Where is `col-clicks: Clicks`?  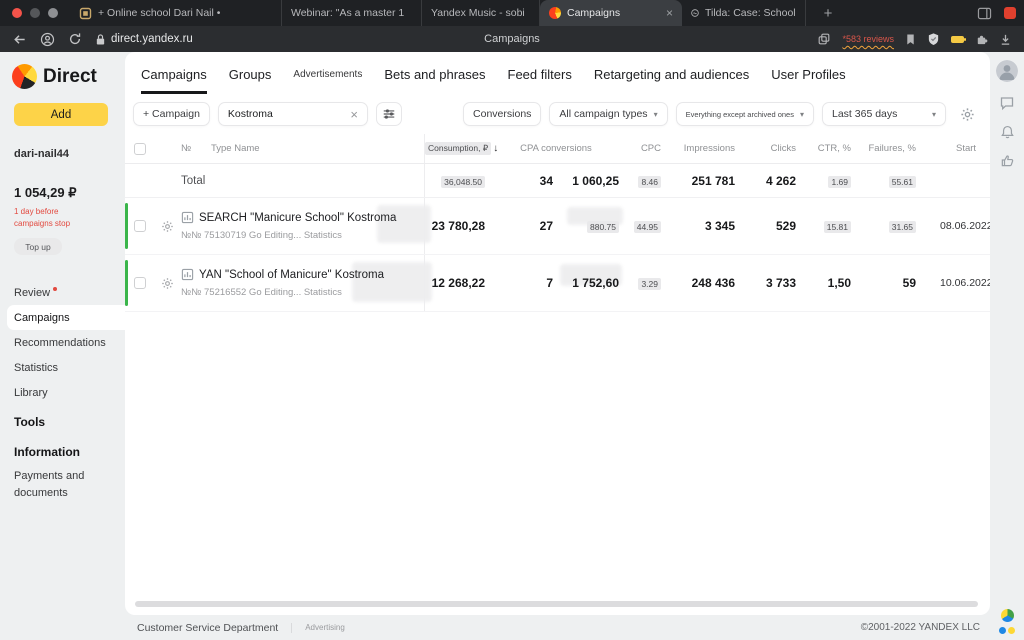 col-clicks: Clicks is located at coordinates (769, 148).